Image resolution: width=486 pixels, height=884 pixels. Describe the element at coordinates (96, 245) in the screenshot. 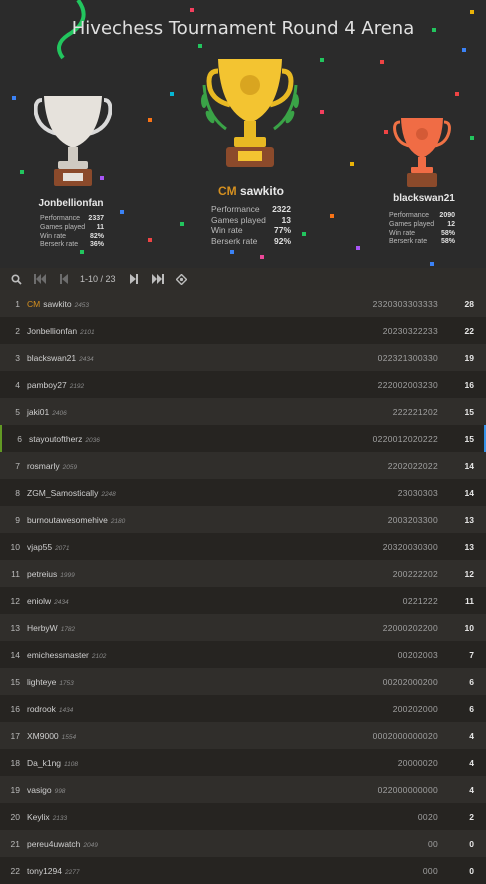

I see `stat-value: 36%` at that location.